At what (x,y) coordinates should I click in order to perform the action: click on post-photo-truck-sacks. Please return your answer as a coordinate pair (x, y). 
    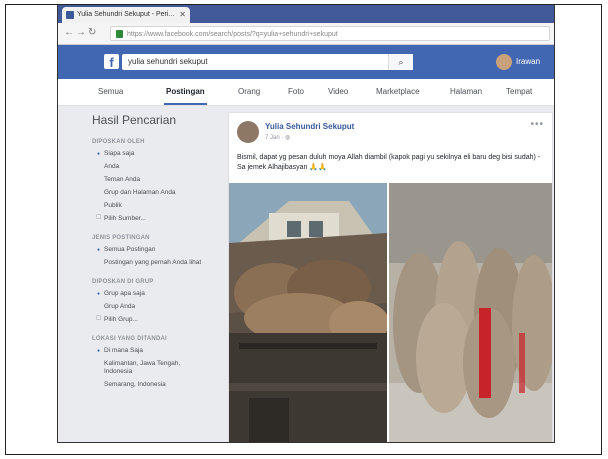
    Looking at the image, I should click on (308, 312).